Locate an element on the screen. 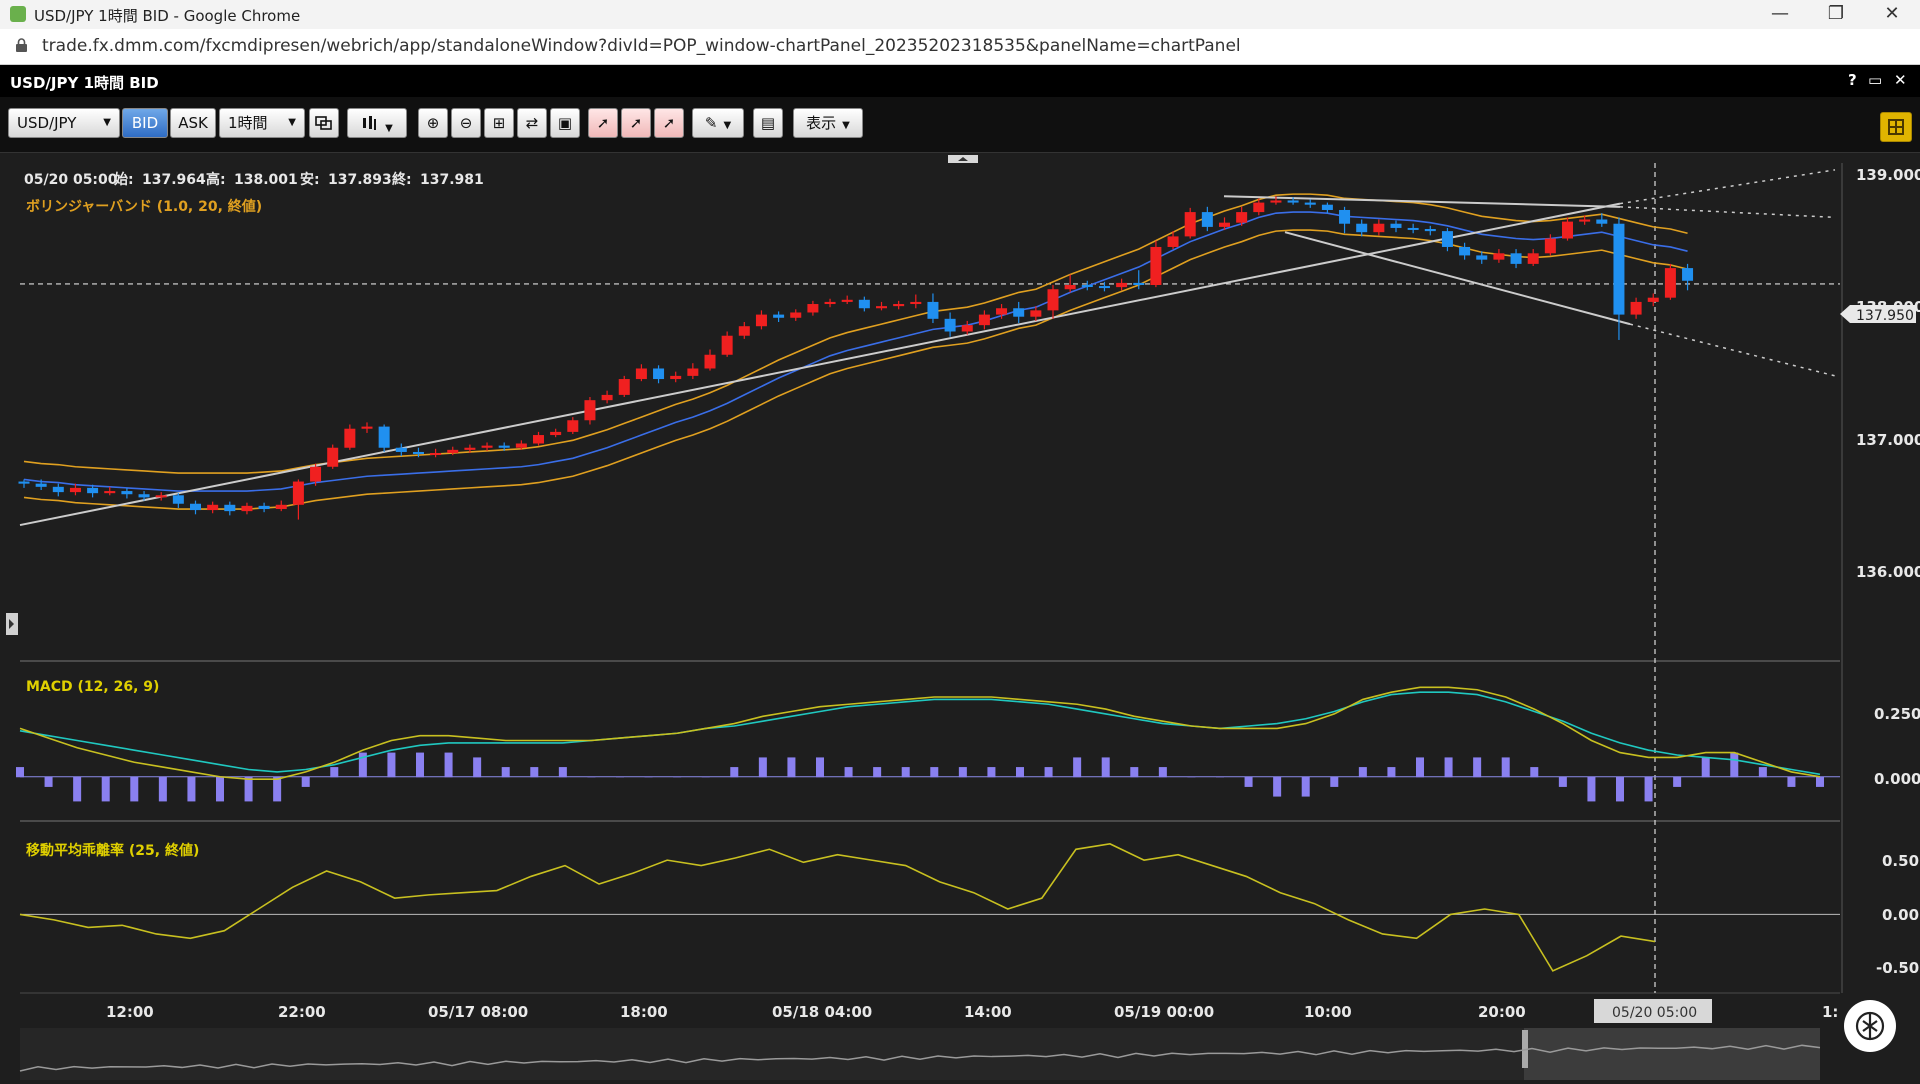  zoom-out-button: ⊖ is located at coordinates (466, 123).